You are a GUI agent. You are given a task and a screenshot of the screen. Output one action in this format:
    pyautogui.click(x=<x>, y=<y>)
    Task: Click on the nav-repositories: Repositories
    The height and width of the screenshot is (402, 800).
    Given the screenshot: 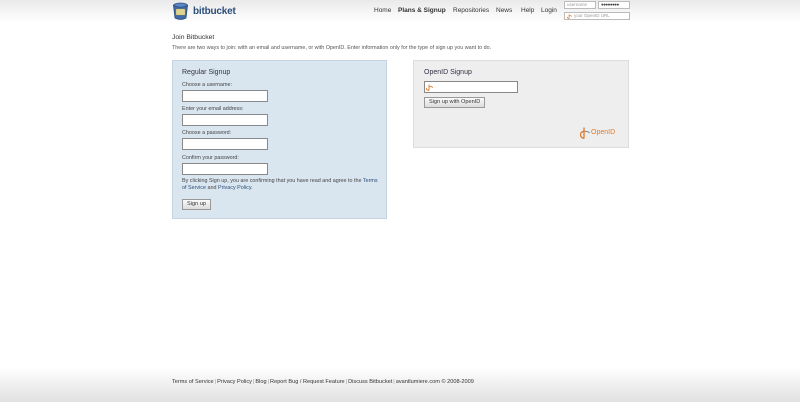 What is the action you would take?
    pyautogui.click(x=471, y=10)
    